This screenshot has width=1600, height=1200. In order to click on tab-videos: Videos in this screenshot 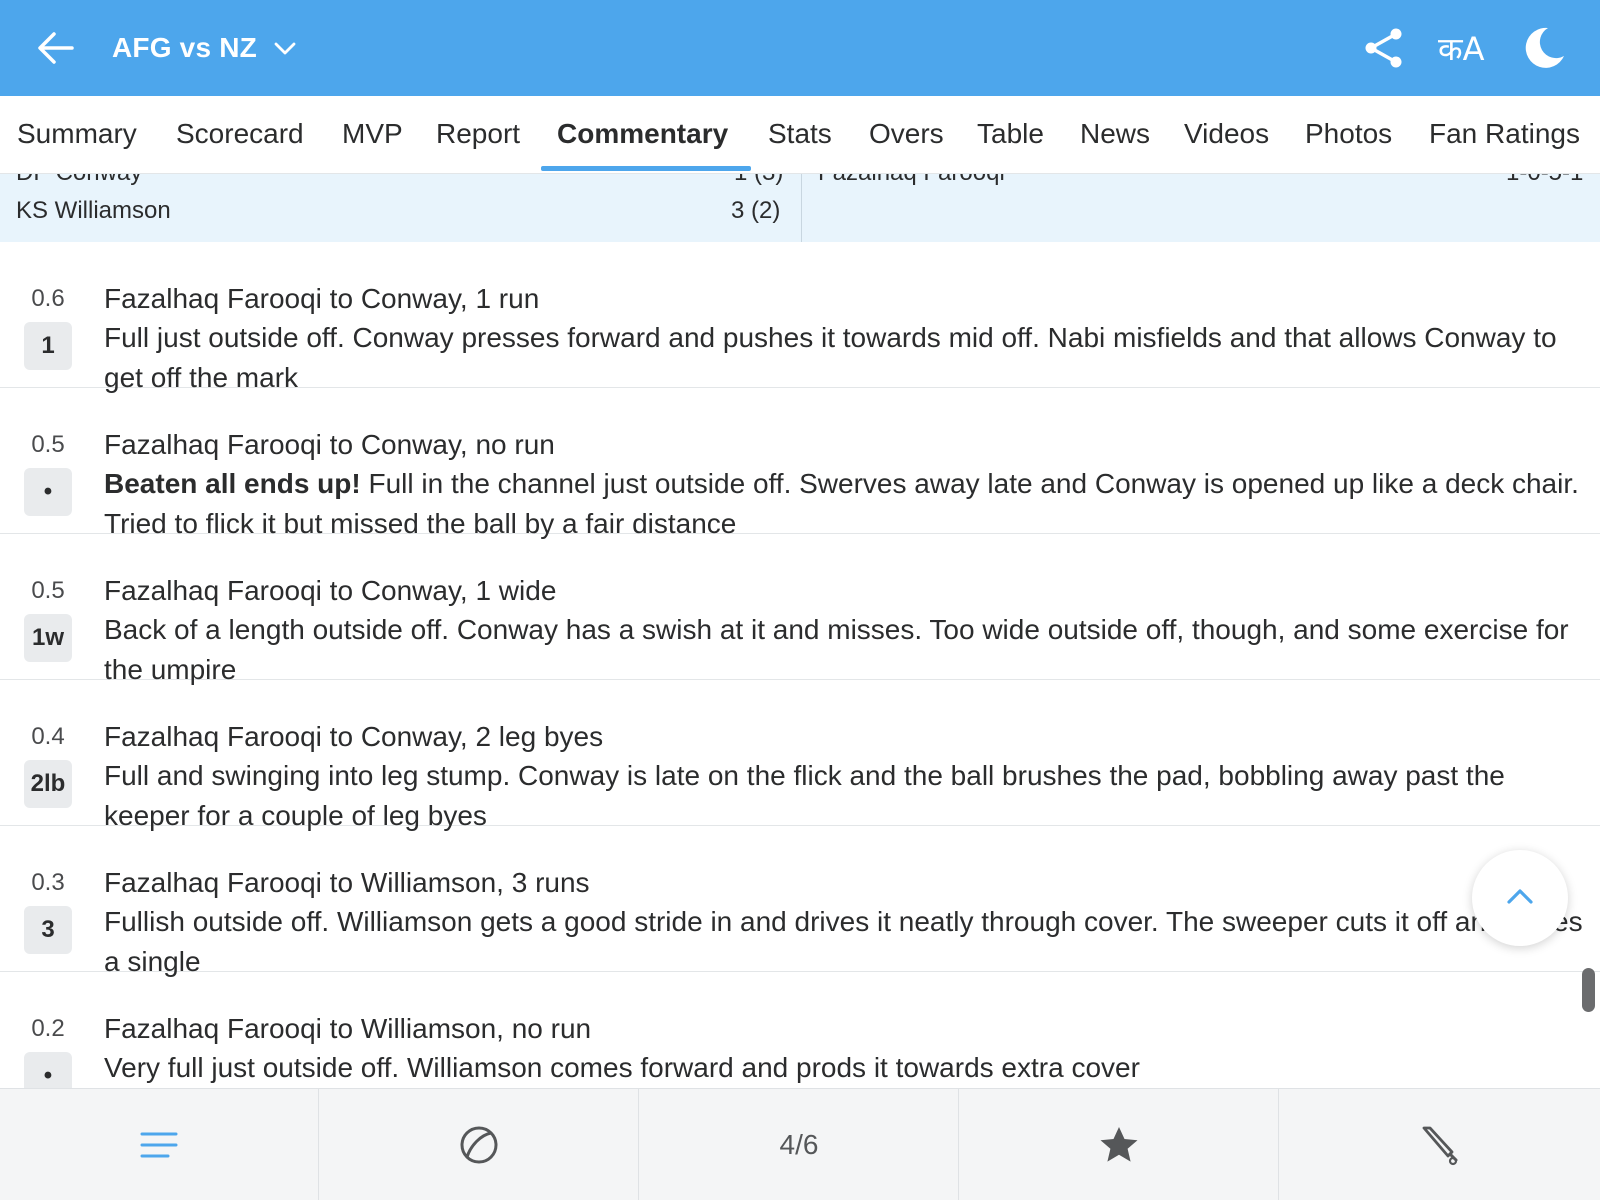, I will do `click(1226, 134)`.